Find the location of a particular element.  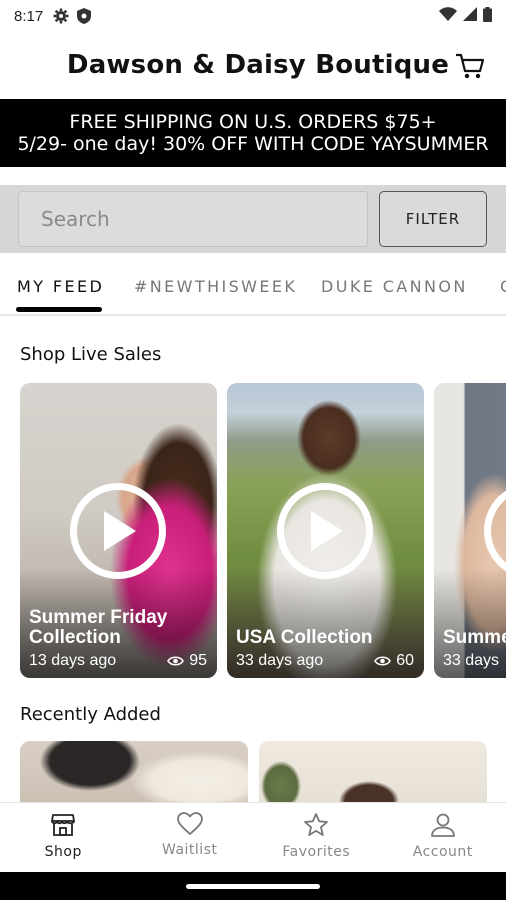

live-sale-age: 33 days is located at coordinates (471, 660).